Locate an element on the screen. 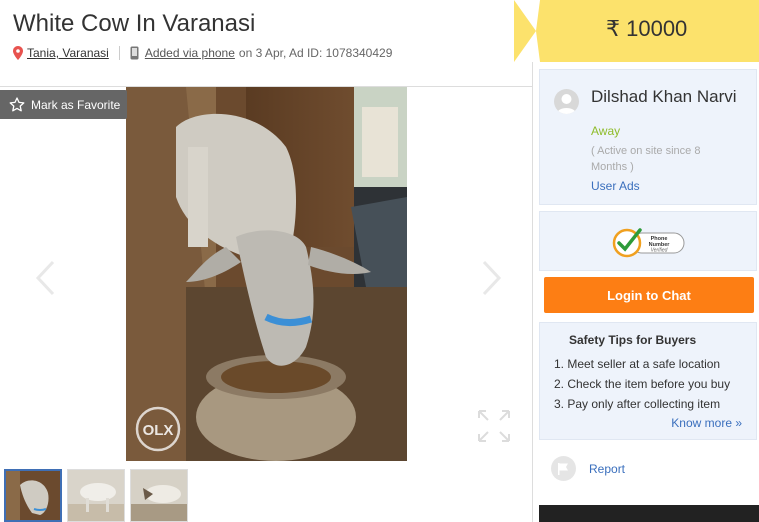 The image size is (759, 522). next-image-arrow-icon is located at coordinates (492, 278).